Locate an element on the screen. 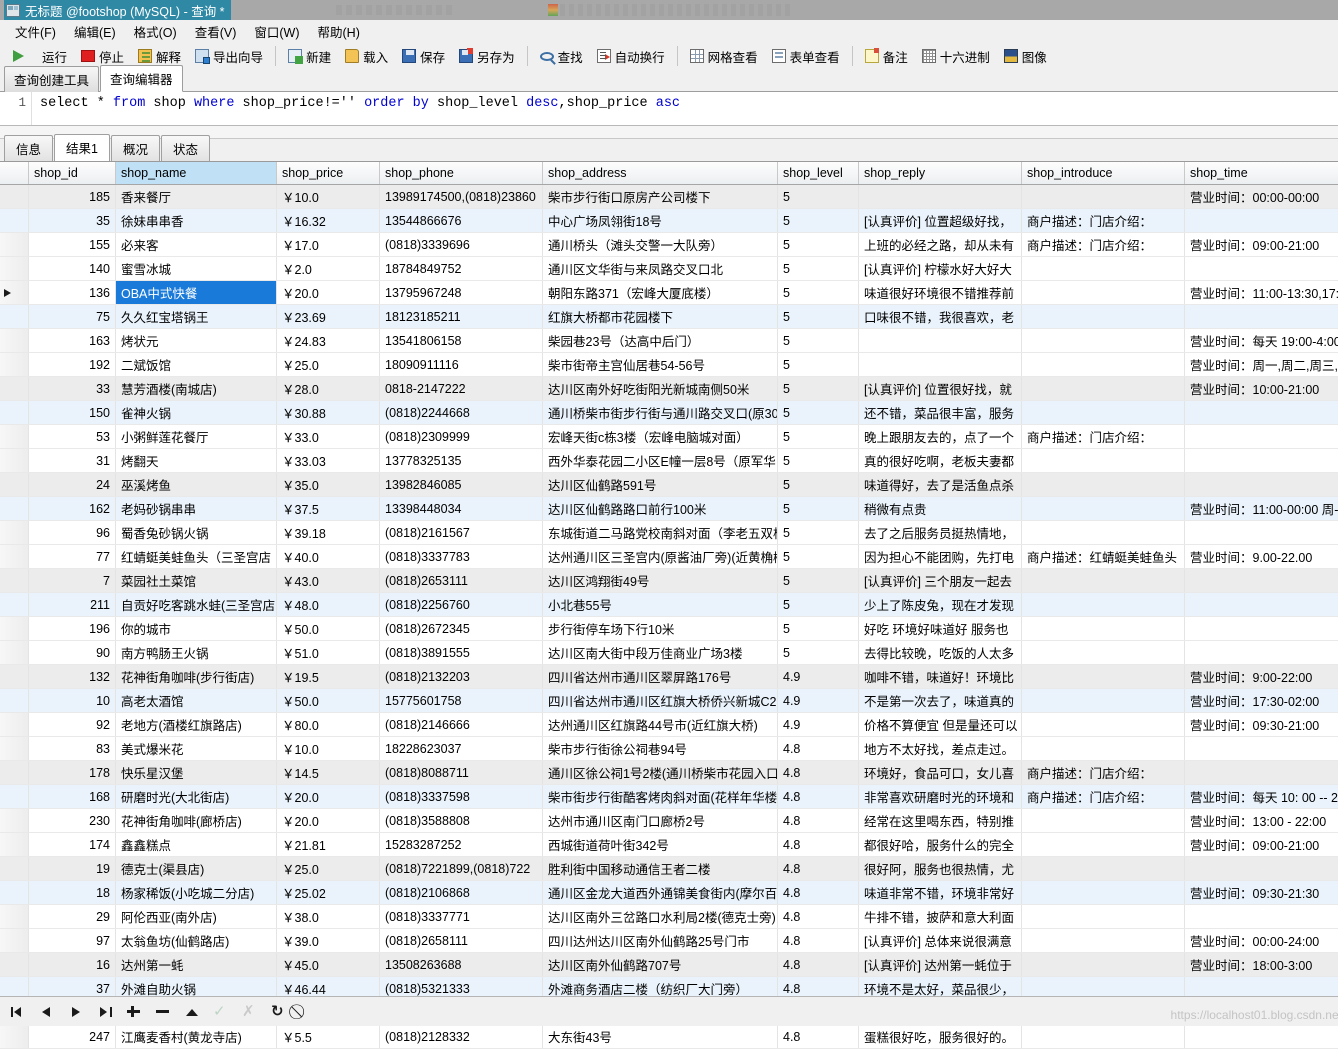 Image resolution: width=1338 pixels, height=1049 pixels. cell-shop_name: 香来餐厅 is located at coordinates (196, 197).